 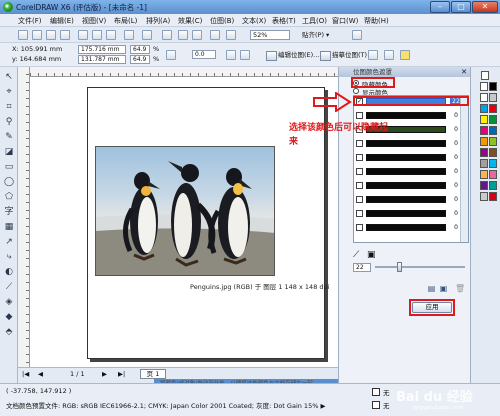 I want to click on scale-x-field: 64.9, so click(x=140, y=49).